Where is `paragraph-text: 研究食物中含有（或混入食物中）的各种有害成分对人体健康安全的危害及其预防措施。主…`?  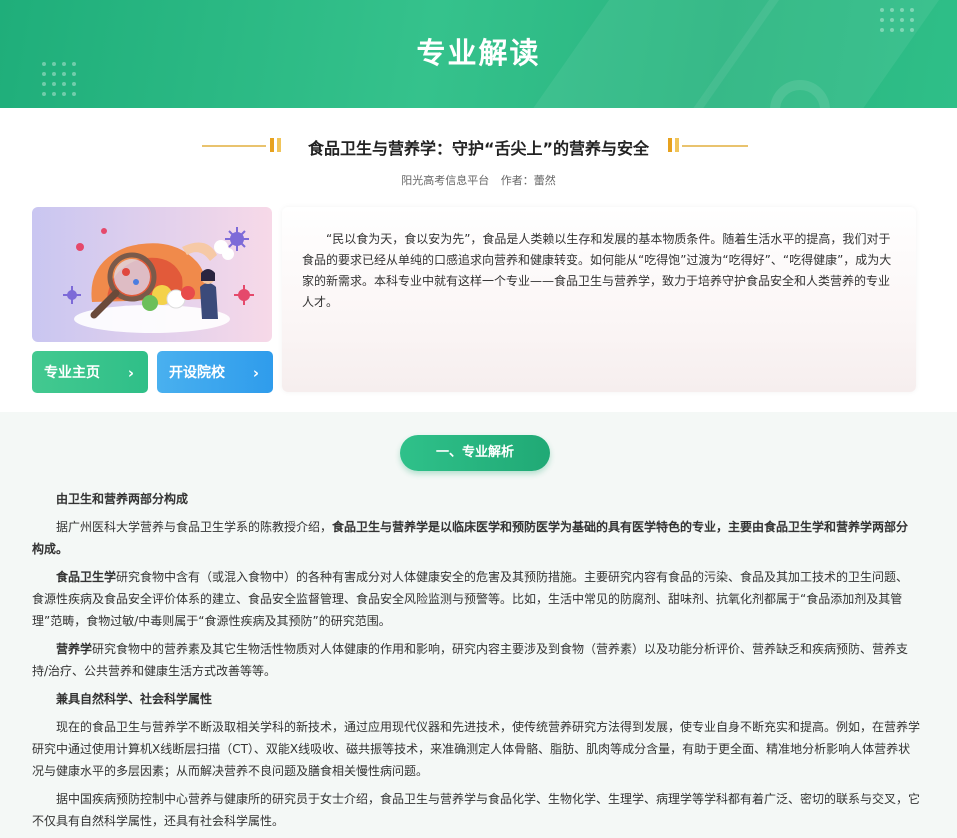
paragraph-text: 研究食物中含有（或混入食物中）的各种有害成分对人体健康安全的危害及其预防措施。主… is located at coordinates (470, 599).